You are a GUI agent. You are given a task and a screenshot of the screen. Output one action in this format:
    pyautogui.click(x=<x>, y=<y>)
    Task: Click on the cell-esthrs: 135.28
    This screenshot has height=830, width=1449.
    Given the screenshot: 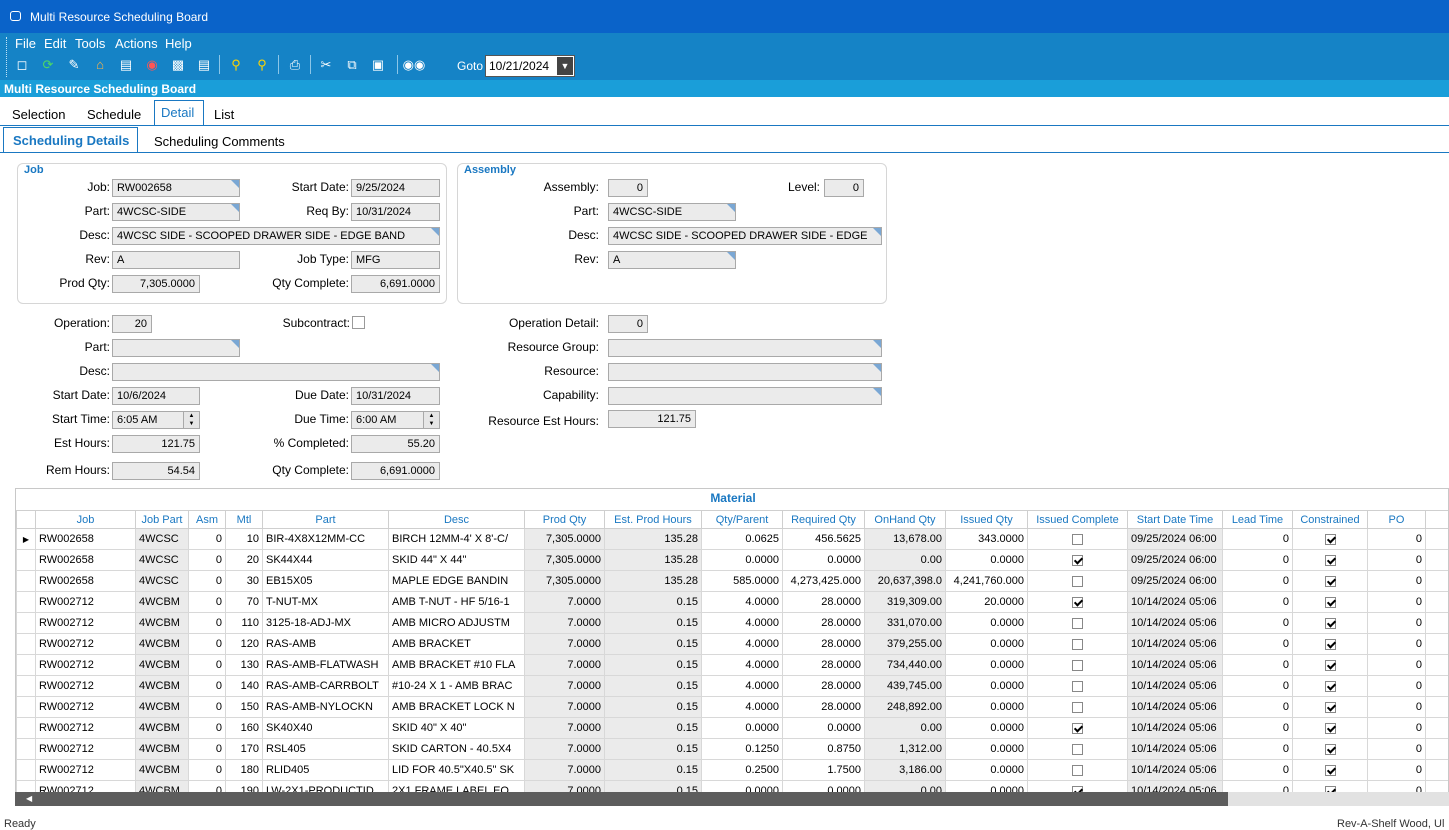 What is the action you would take?
    pyautogui.click(x=653, y=560)
    